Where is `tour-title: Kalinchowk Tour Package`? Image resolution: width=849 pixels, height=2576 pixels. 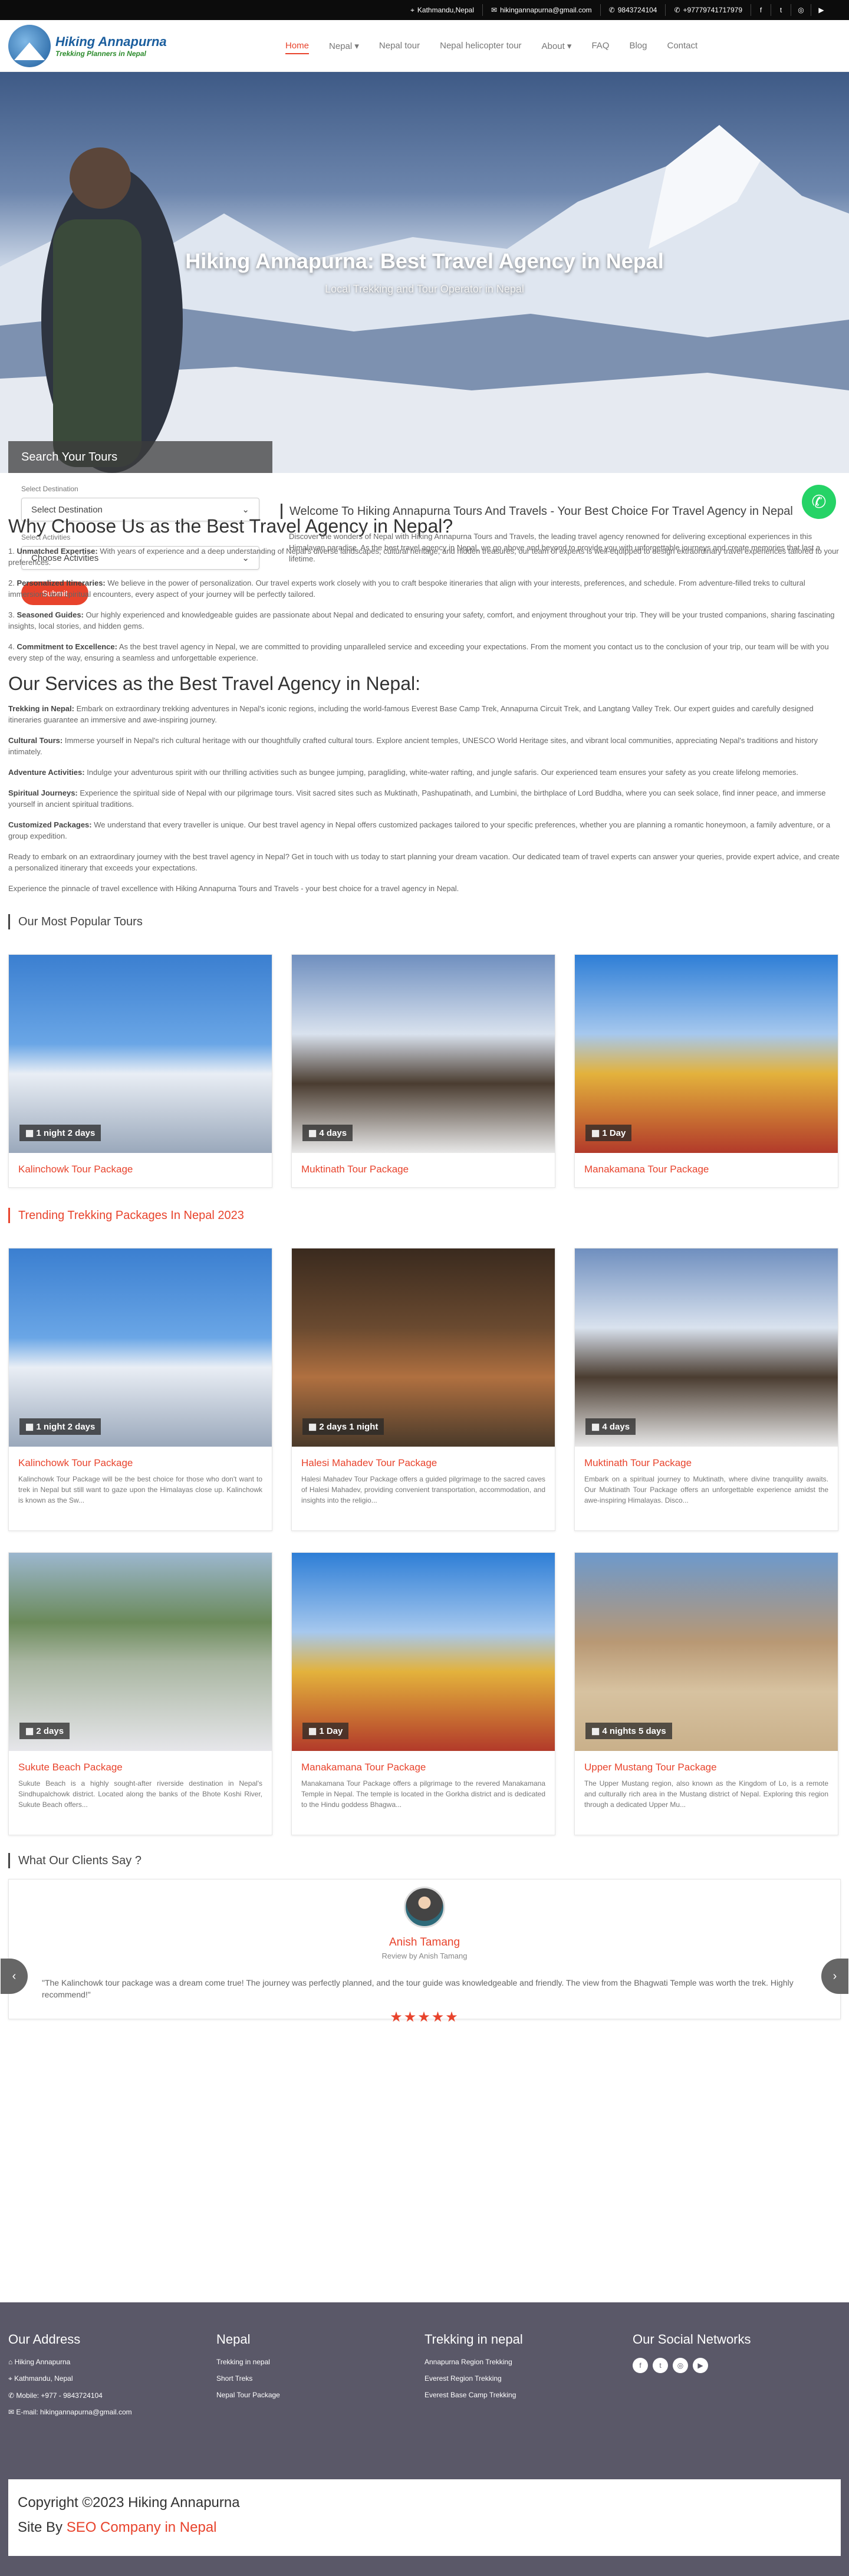 tour-title: Kalinchowk Tour Package is located at coordinates (140, 1164).